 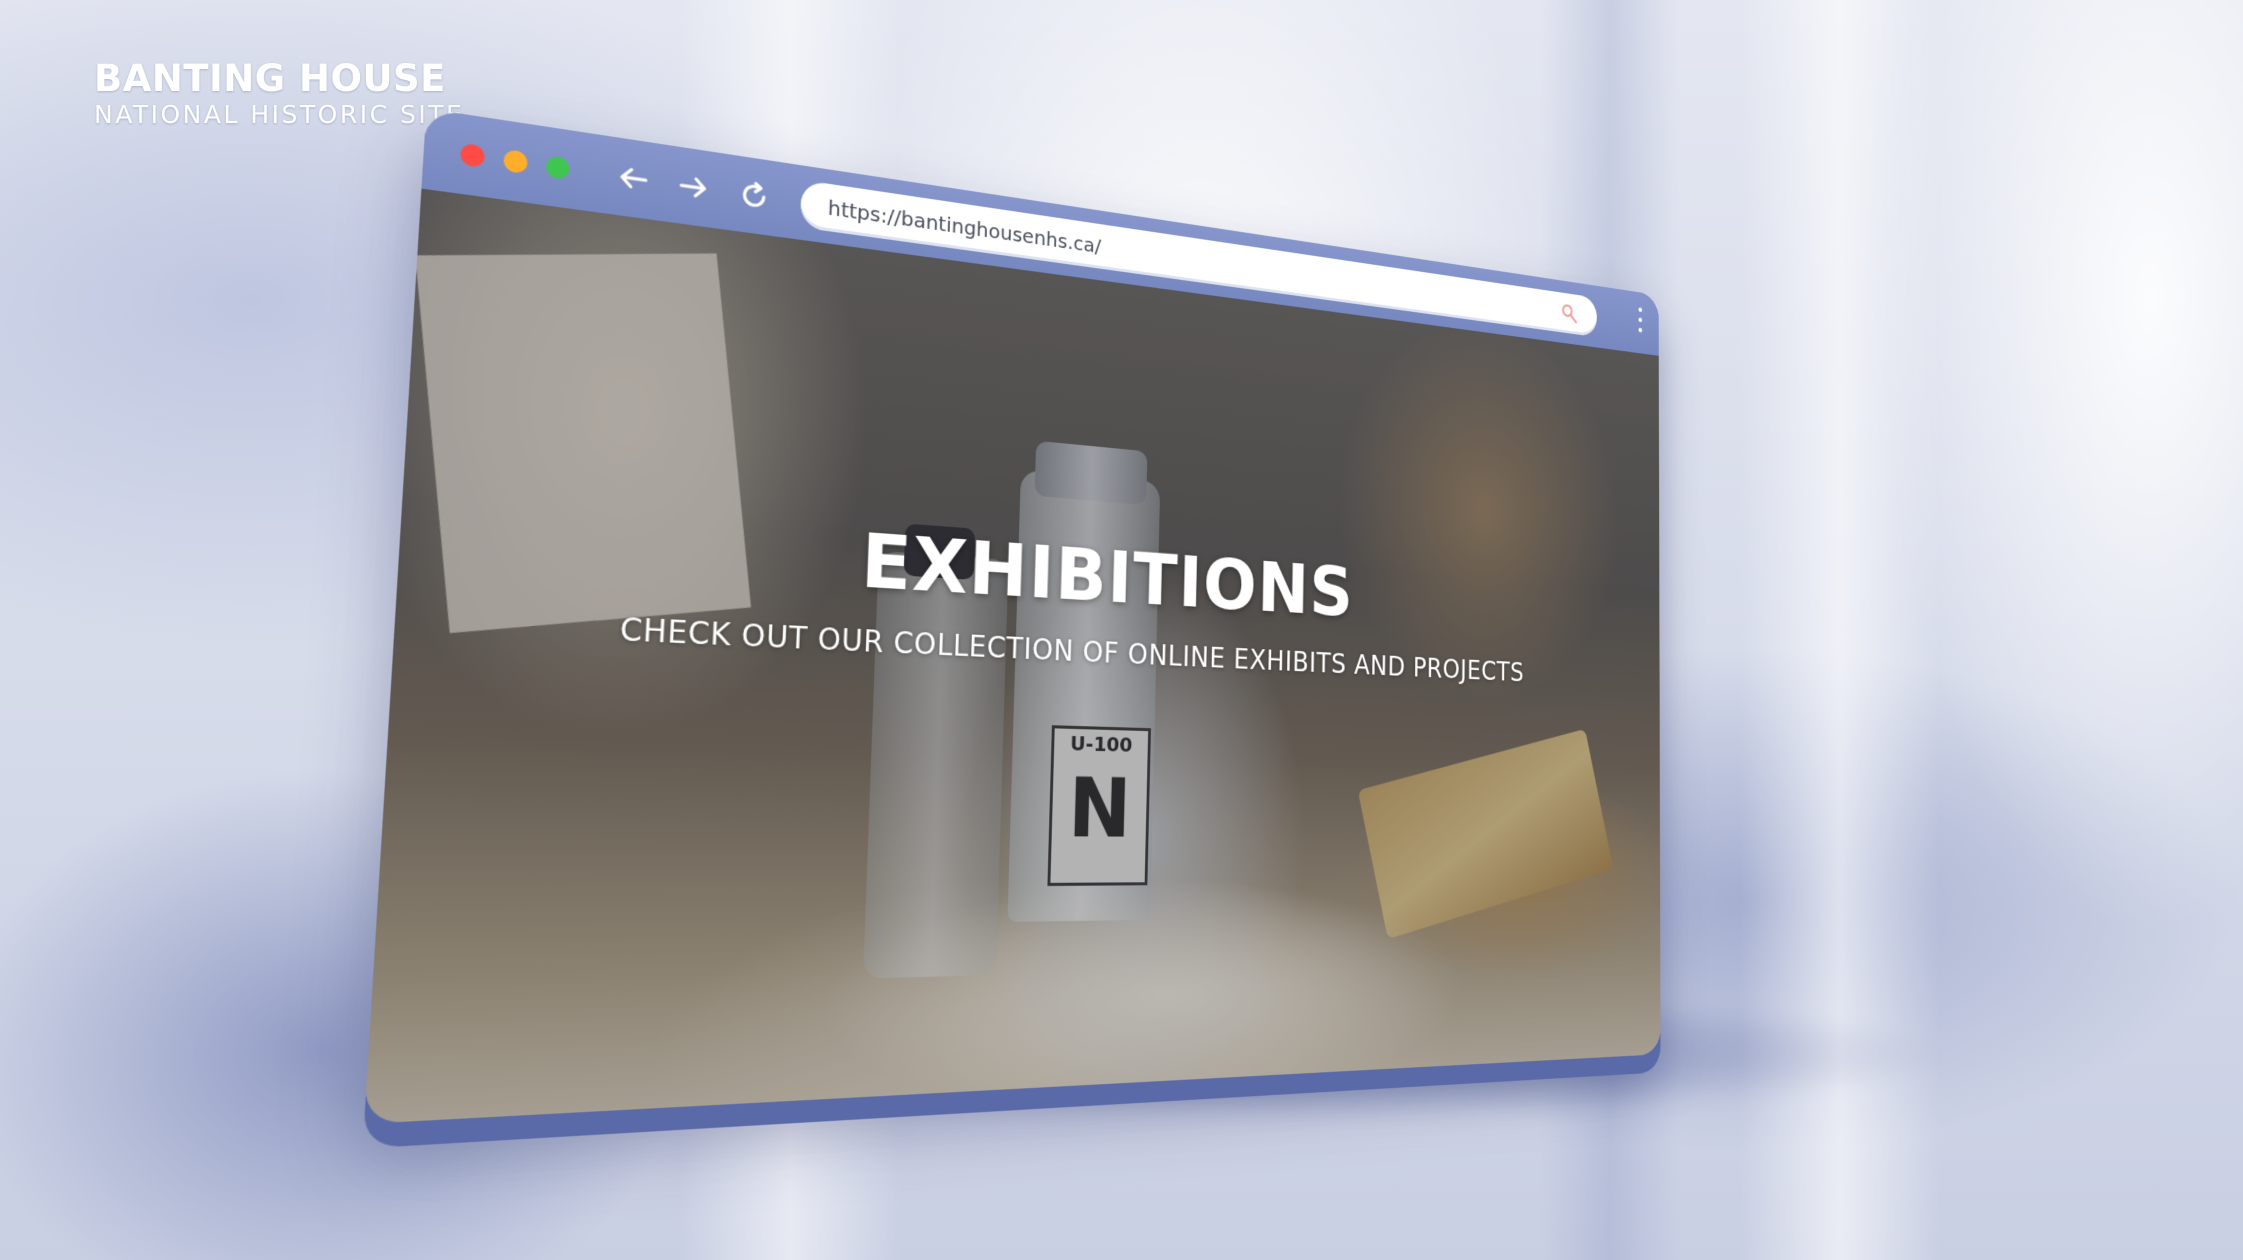 What do you see at coordinates (558, 168) in the screenshot?
I see `maximize-window-button` at bounding box center [558, 168].